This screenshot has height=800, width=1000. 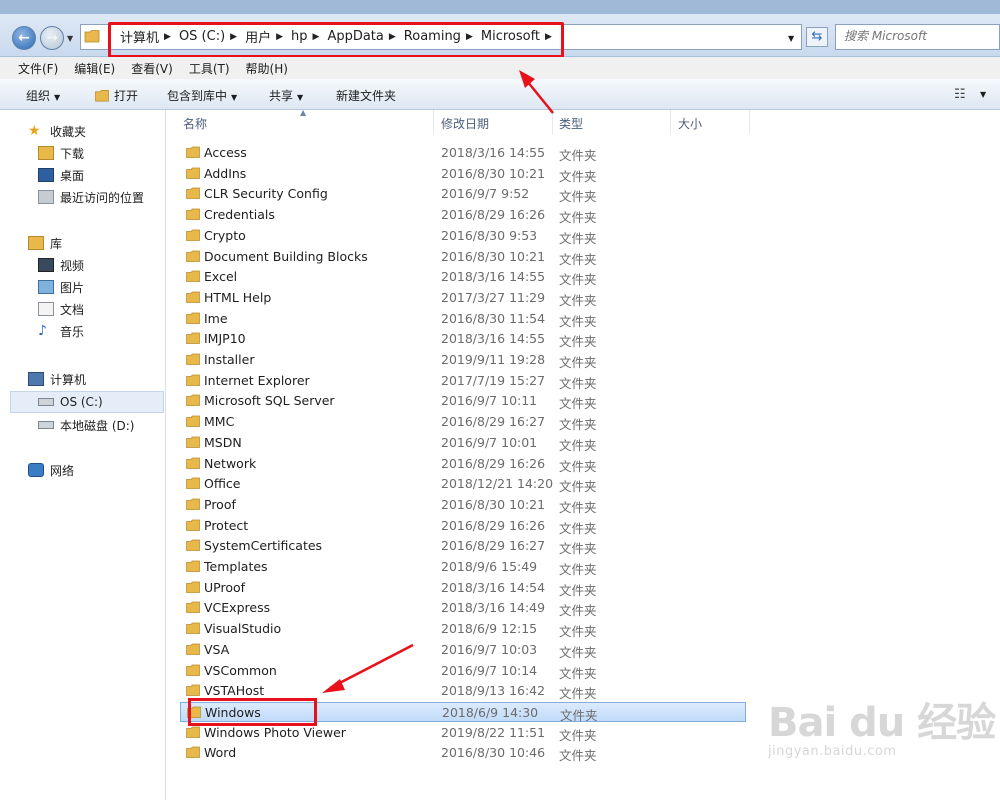 What do you see at coordinates (70, 38) in the screenshot?
I see `recent-pages-dropdown: ▼` at bounding box center [70, 38].